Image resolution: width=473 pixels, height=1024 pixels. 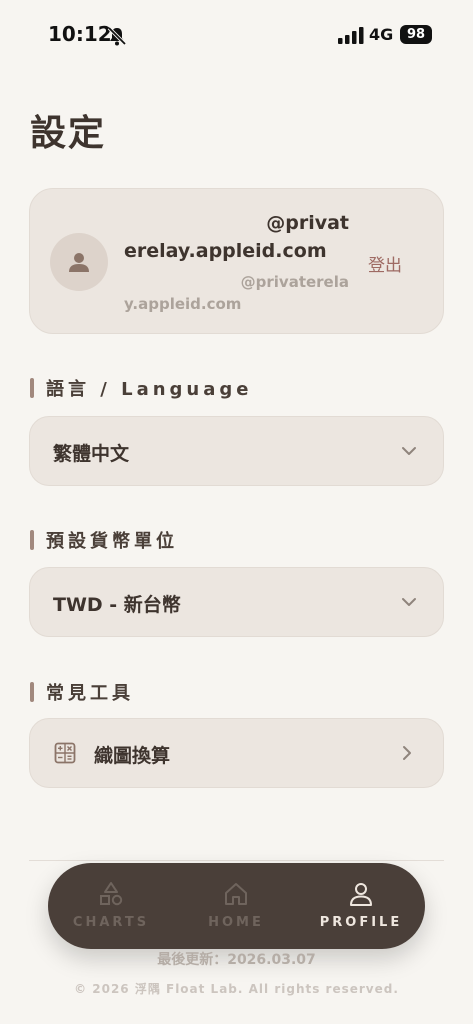 I want to click on network-type: 4G, so click(x=381, y=34).